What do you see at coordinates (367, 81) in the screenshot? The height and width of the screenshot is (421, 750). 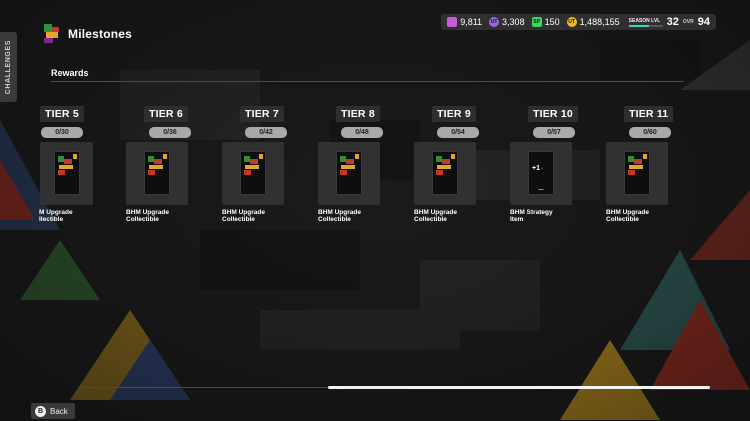 I see `section-divider` at bounding box center [367, 81].